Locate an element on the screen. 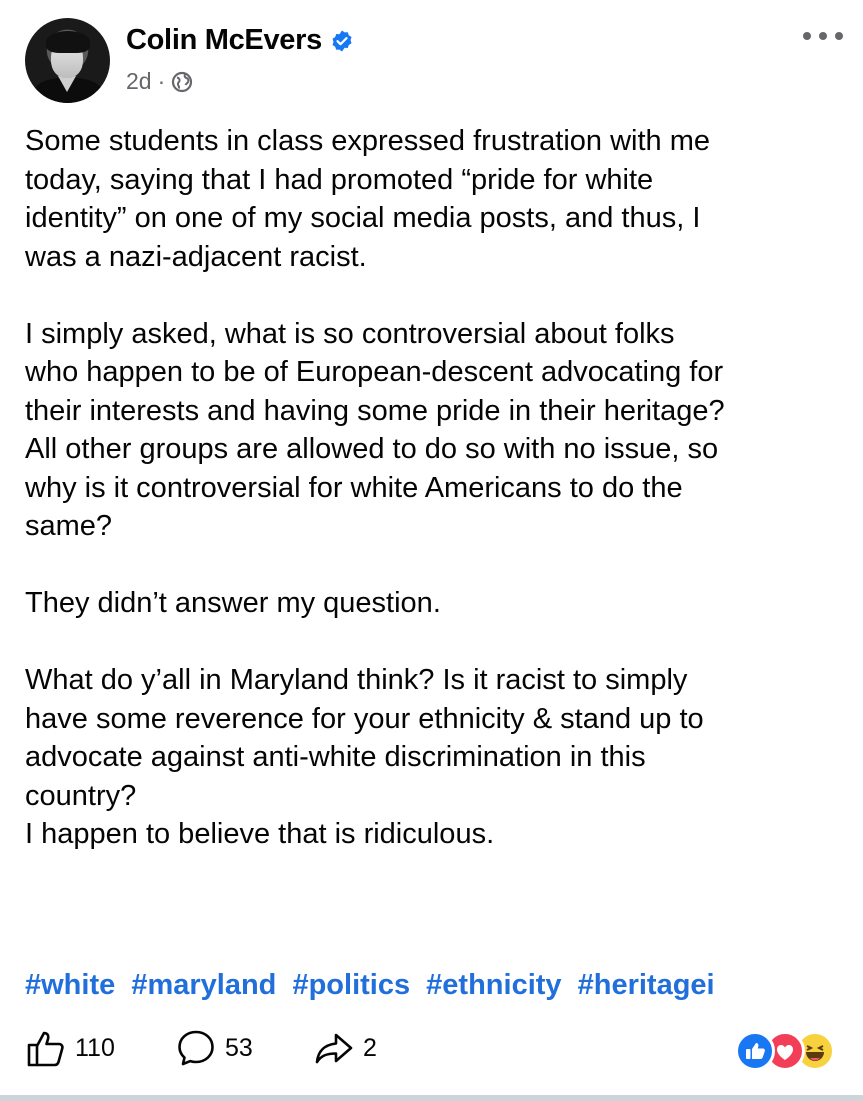 The width and height of the screenshot is (863, 1101). verified-badge-icon is located at coordinates (342, 41).